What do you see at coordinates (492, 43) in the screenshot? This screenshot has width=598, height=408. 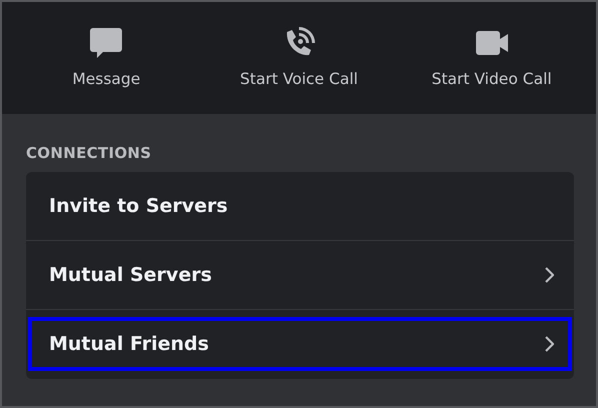 I see `video-camera-icon` at bounding box center [492, 43].